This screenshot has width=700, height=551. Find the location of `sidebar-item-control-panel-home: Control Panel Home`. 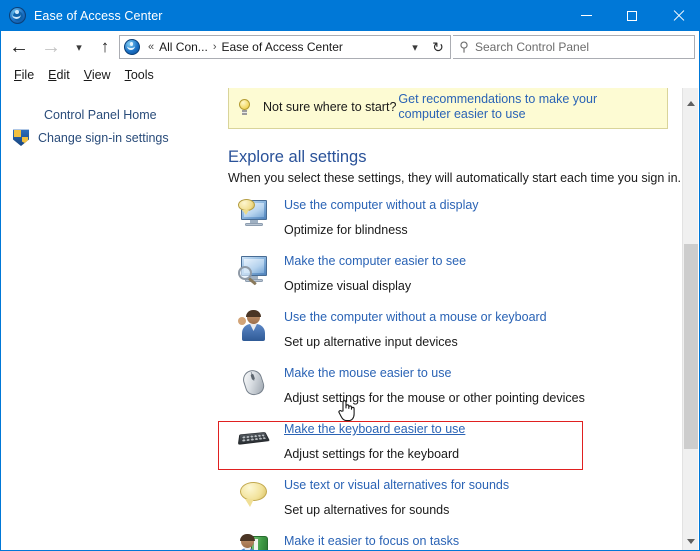

sidebar-item-control-panel-home: Control Panel Home is located at coordinates (108, 115).